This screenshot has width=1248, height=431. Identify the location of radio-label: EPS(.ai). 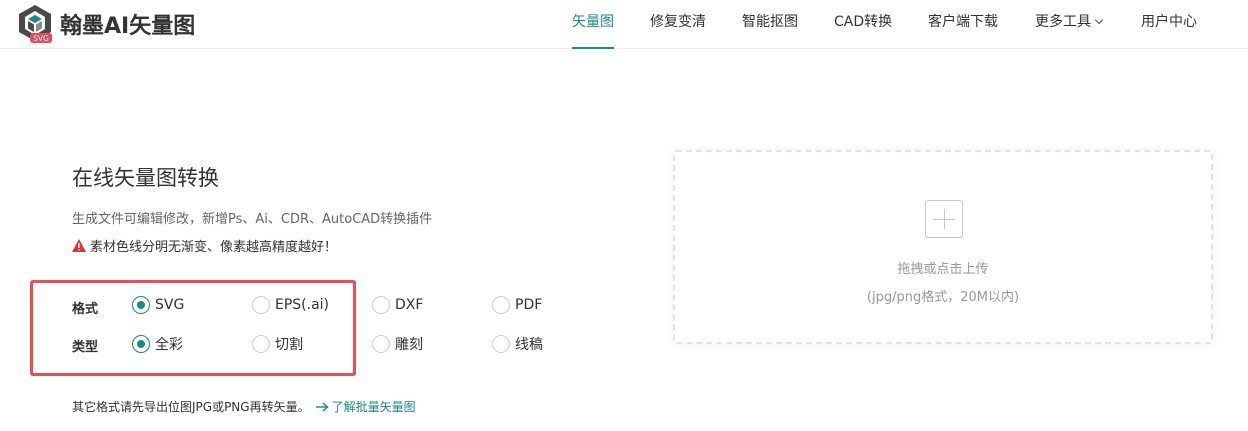
(302, 305).